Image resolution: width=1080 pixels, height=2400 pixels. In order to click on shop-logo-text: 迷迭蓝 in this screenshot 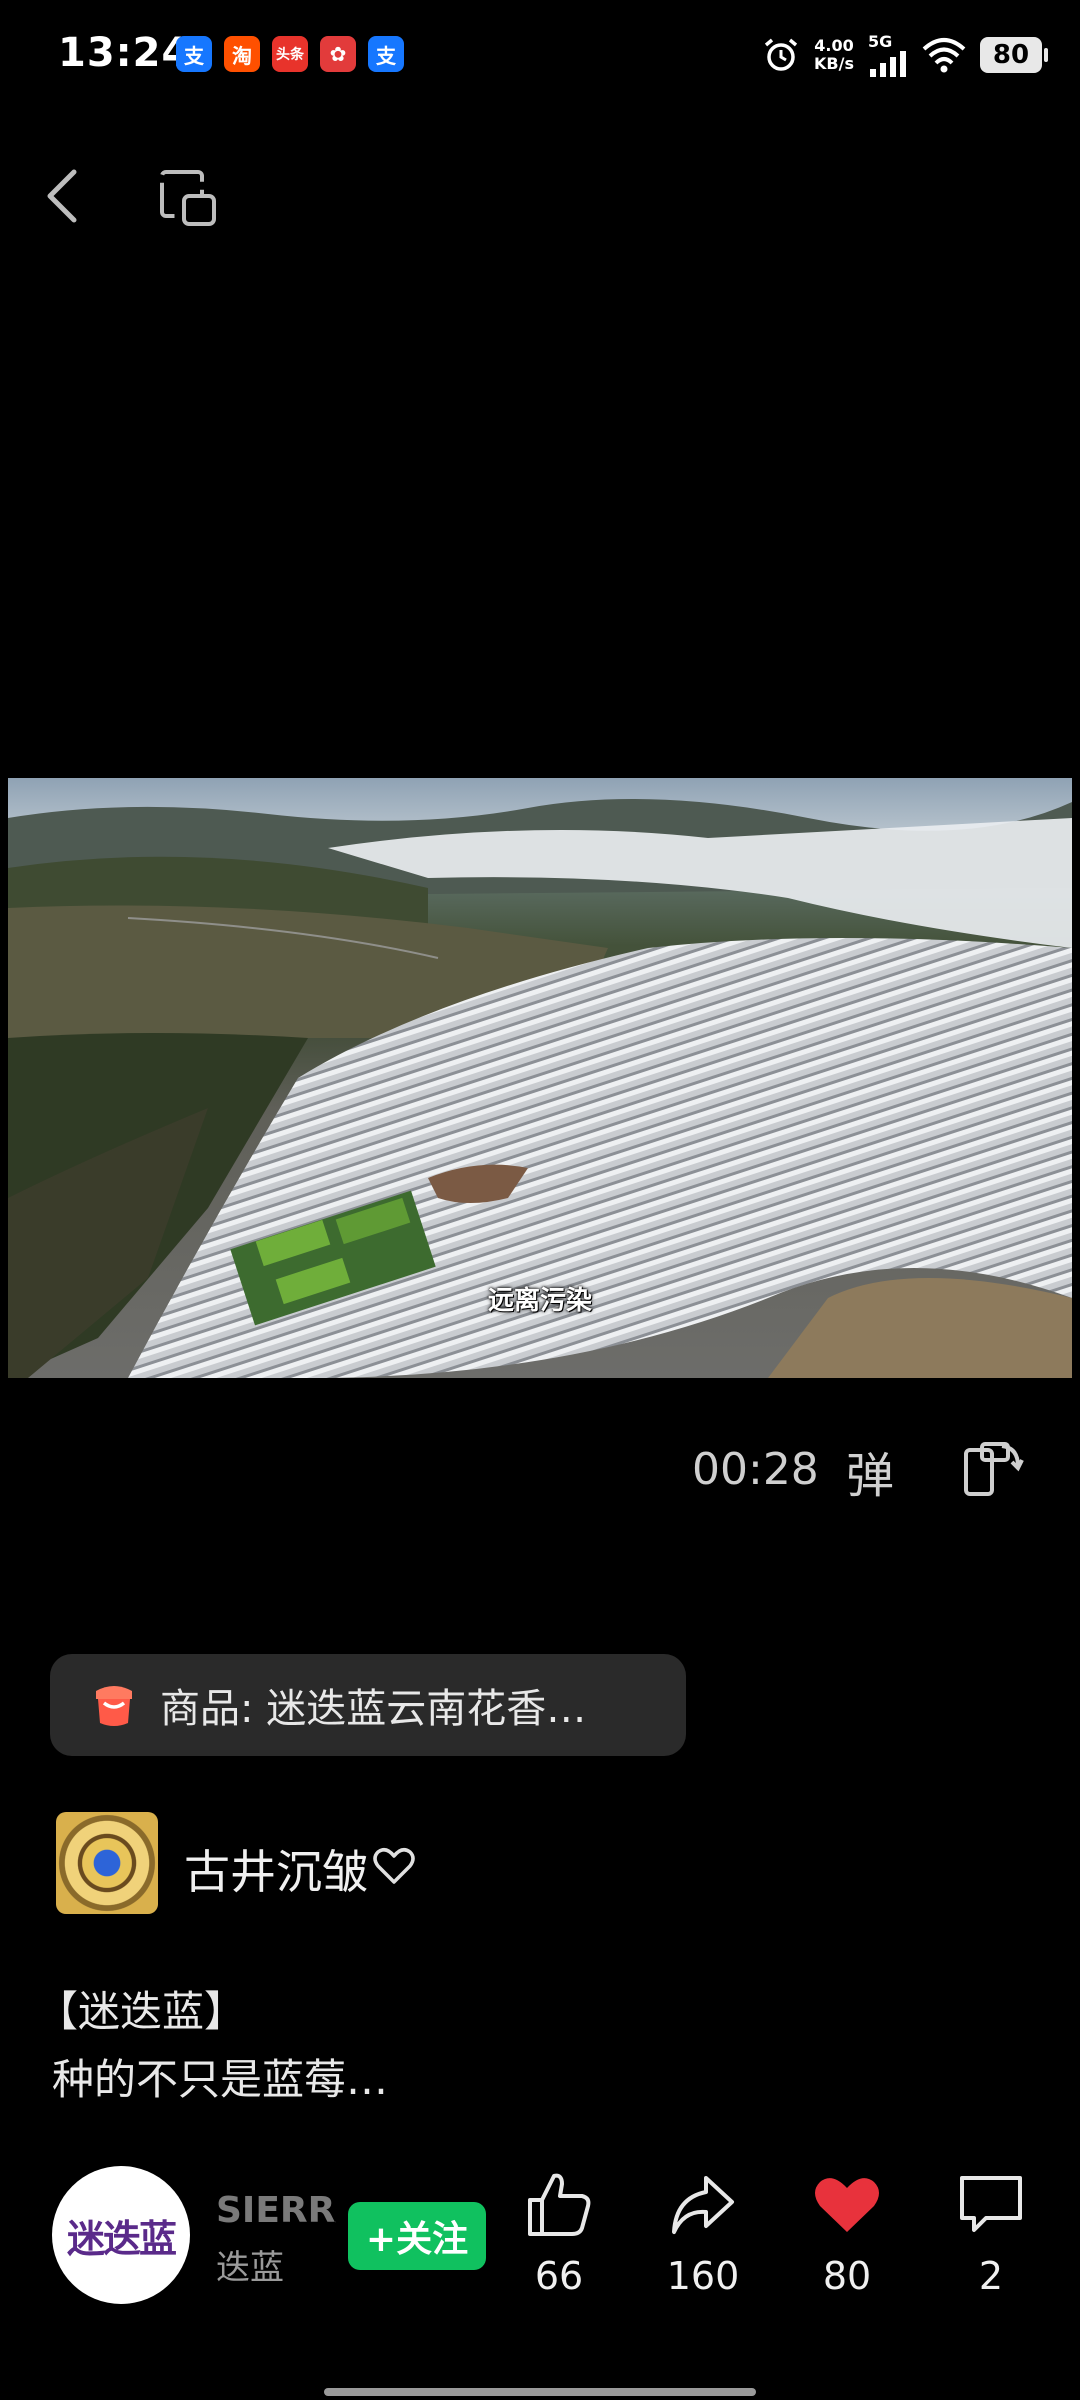, I will do `click(121, 2238)`.